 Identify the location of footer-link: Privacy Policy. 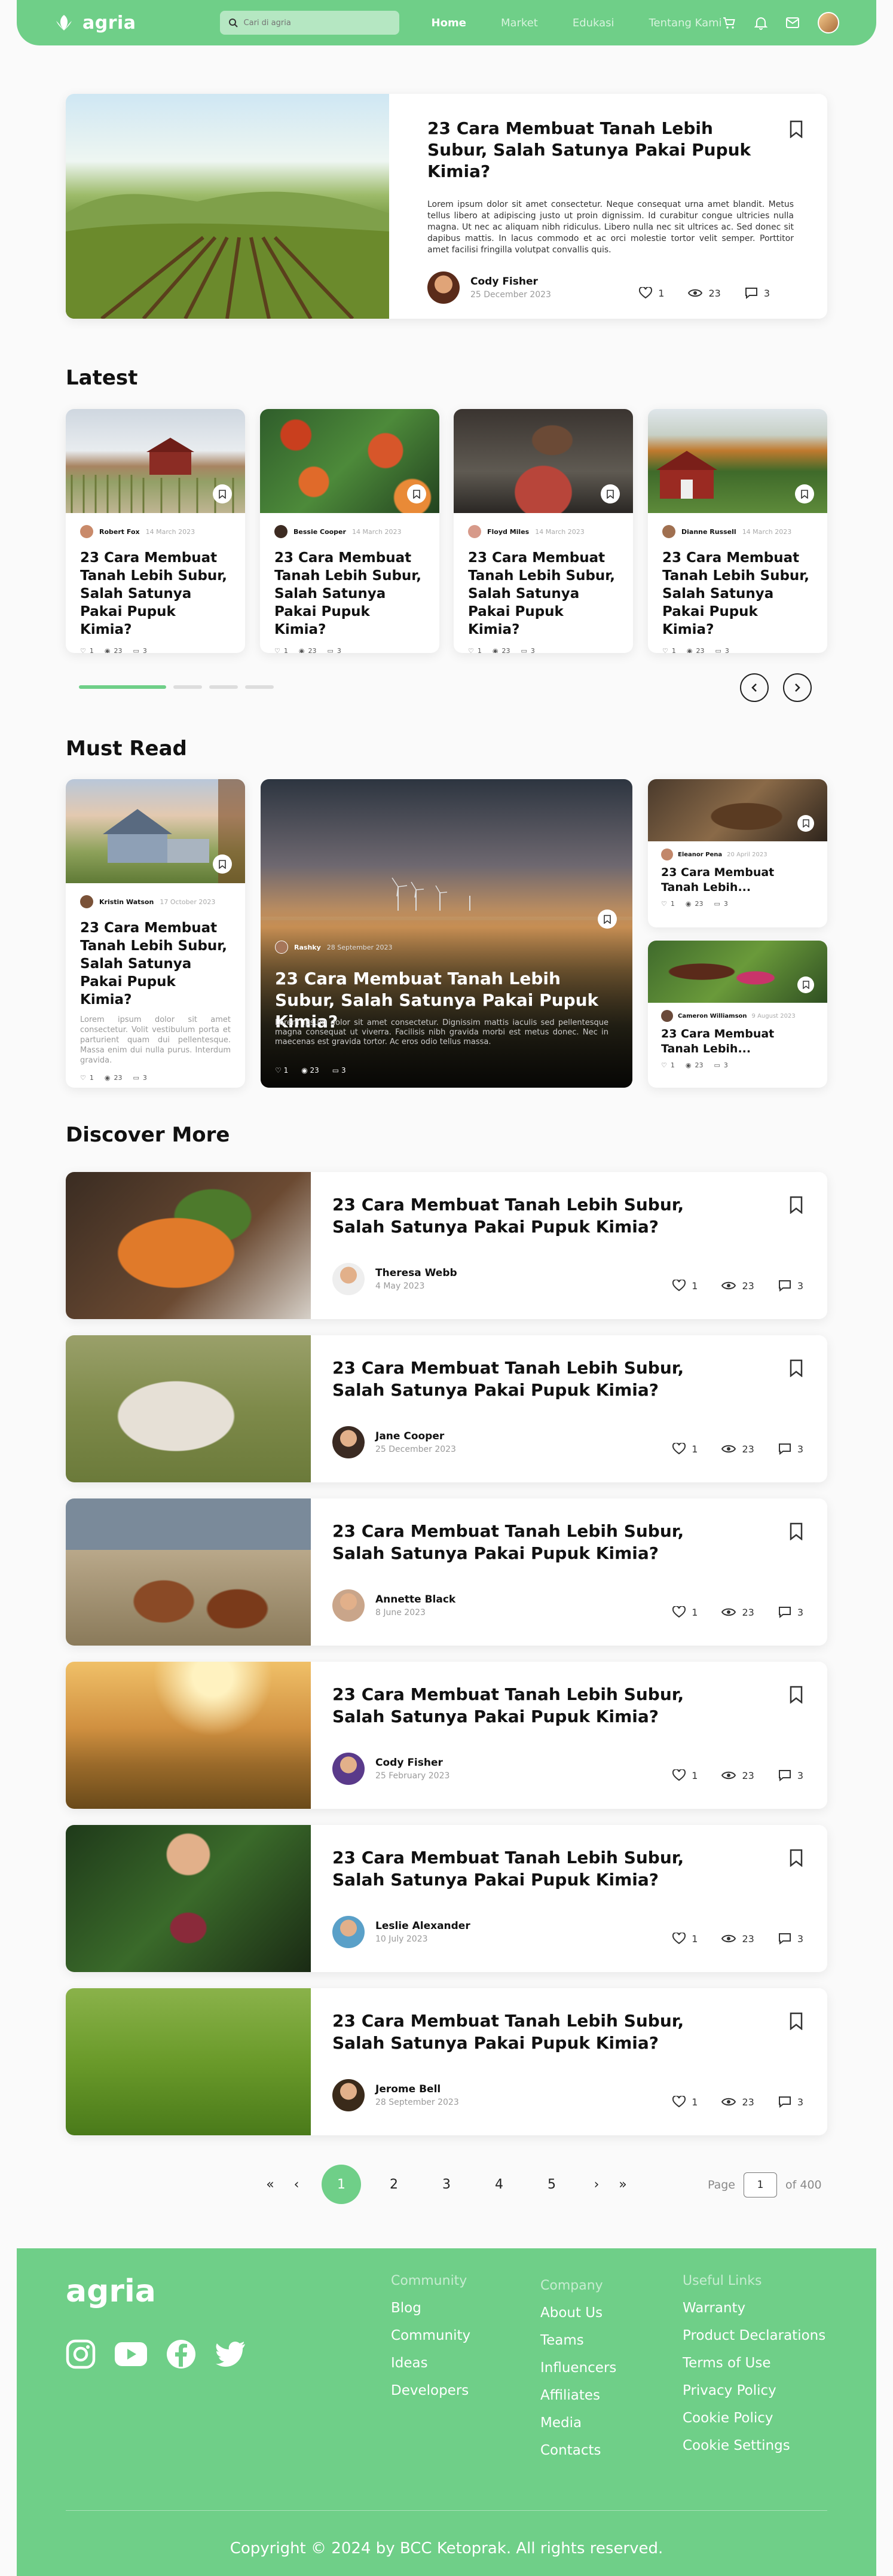
(754, 2390).